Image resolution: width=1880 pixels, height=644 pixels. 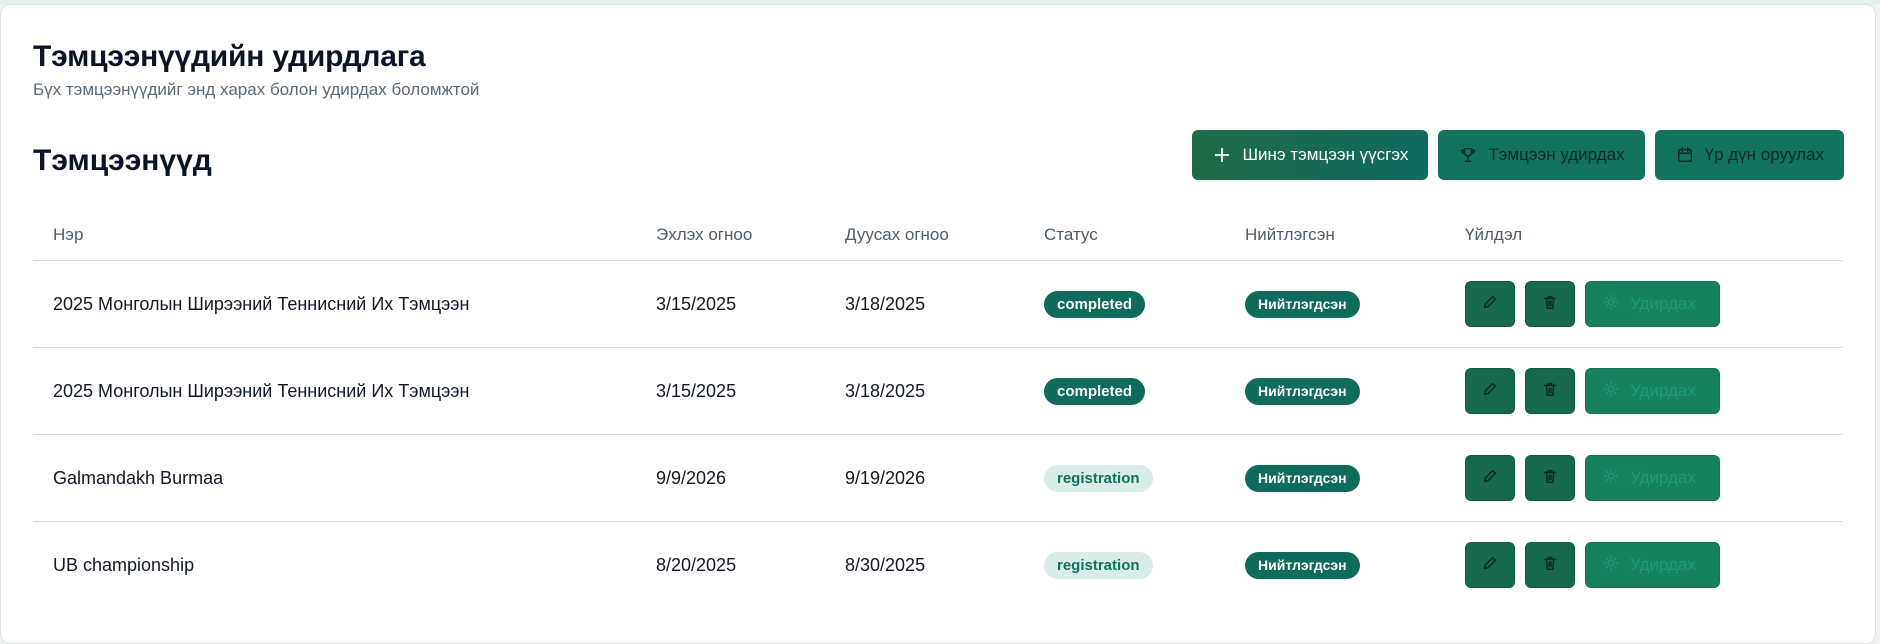 I want to click on section-title: Тэмцээнүүд, so click(x=122, y=160).